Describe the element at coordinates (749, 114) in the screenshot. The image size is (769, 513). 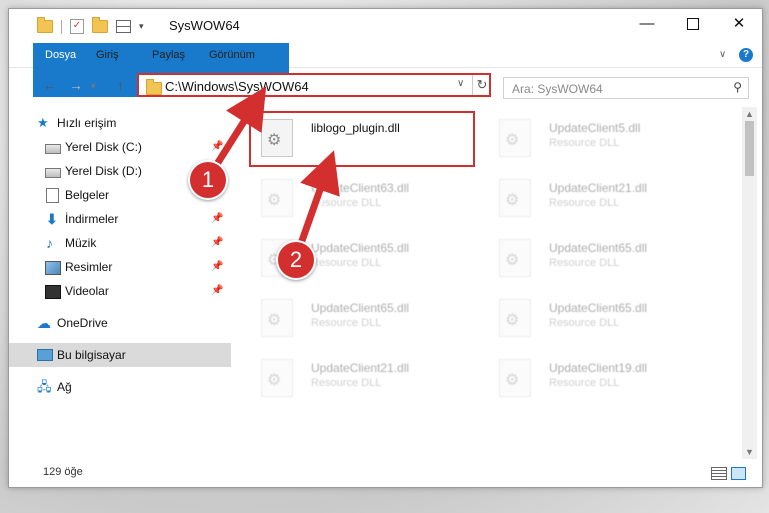
I see `scroll-up-icon: ▲` at that location.